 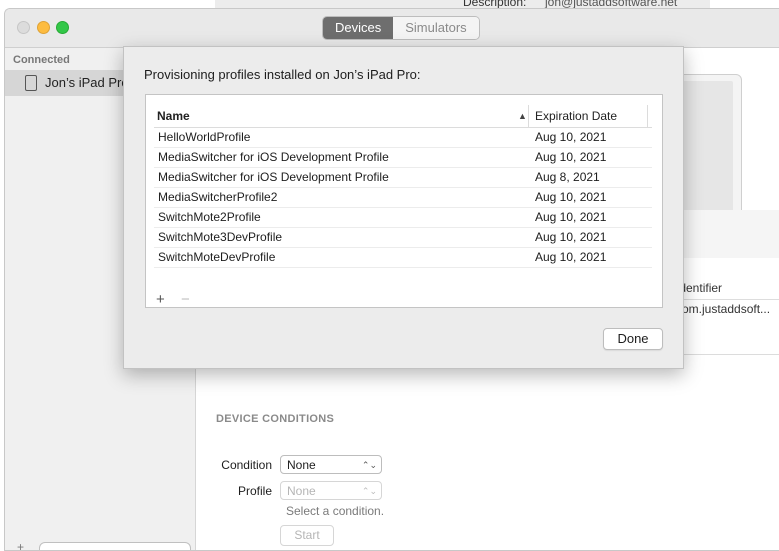 What do you see at coordinates (31, 83) in the screenshot?
I see `ipad-icon` at bounding box center [31, 83].